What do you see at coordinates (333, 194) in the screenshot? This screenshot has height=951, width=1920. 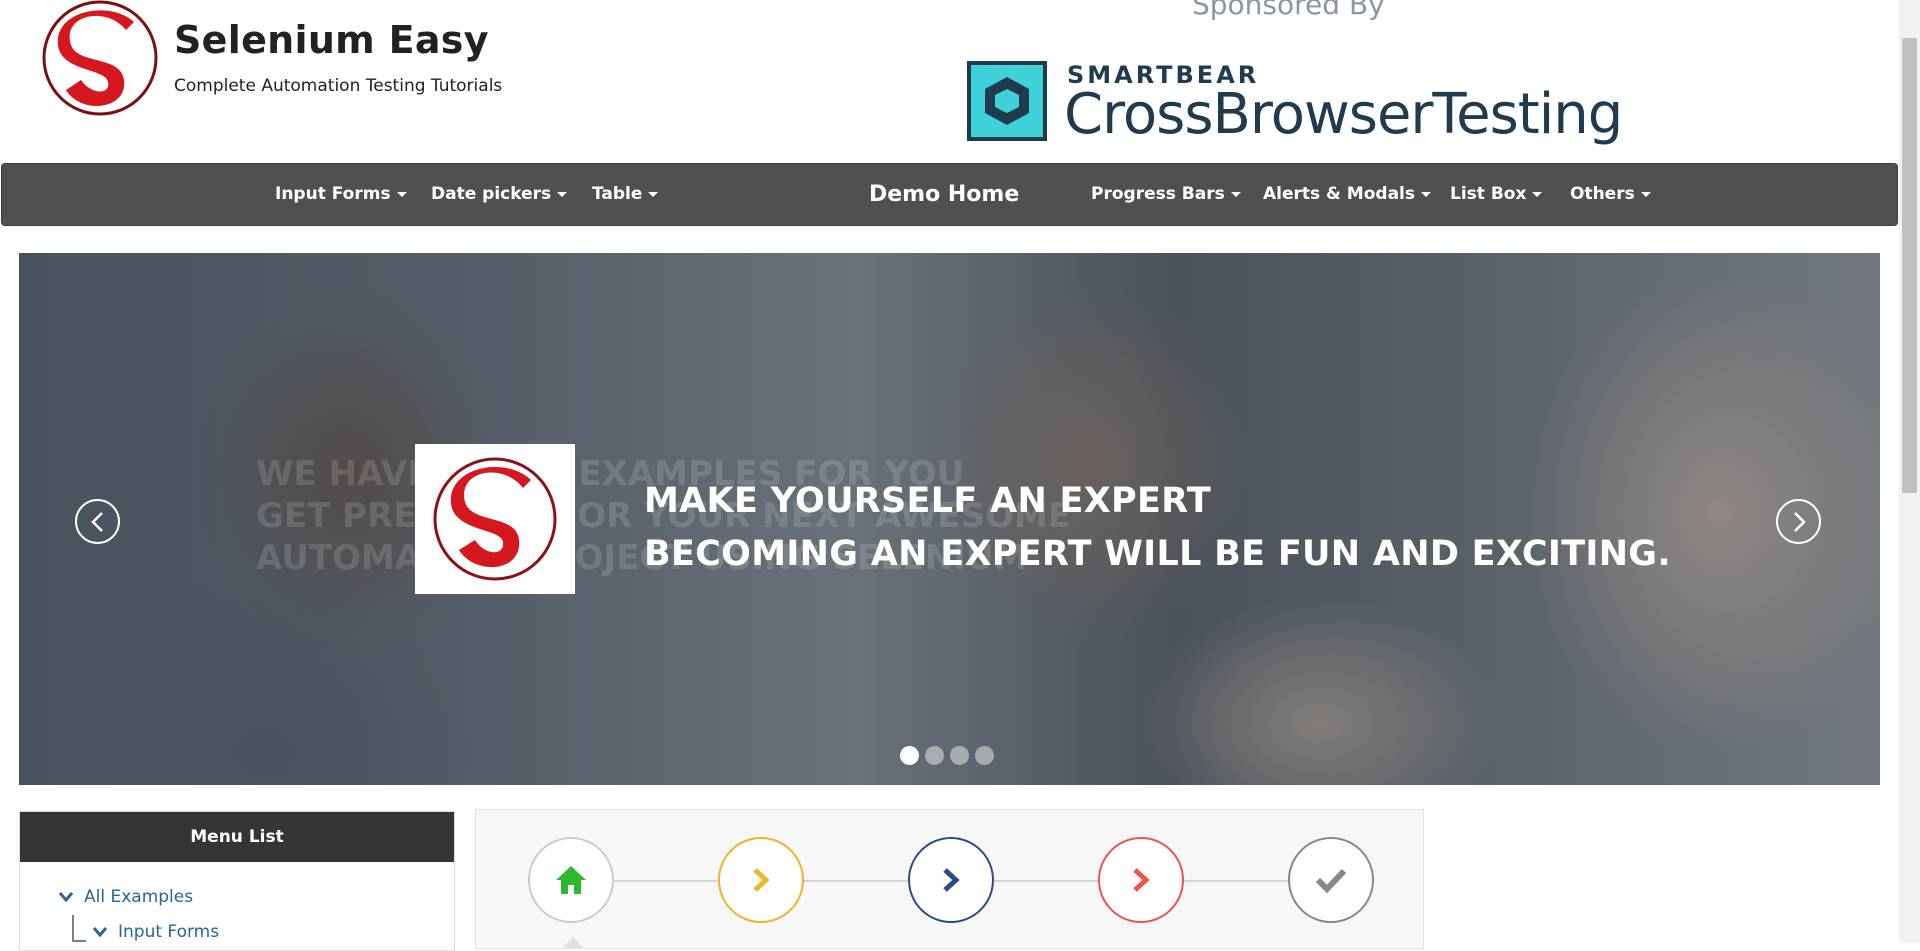 I see `nav-label: Input Forms` at bounding box center [333, 194].